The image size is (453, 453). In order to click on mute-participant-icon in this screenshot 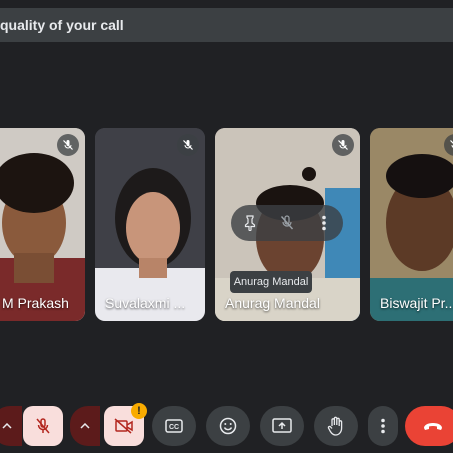, I will do `click(287, 223)`.